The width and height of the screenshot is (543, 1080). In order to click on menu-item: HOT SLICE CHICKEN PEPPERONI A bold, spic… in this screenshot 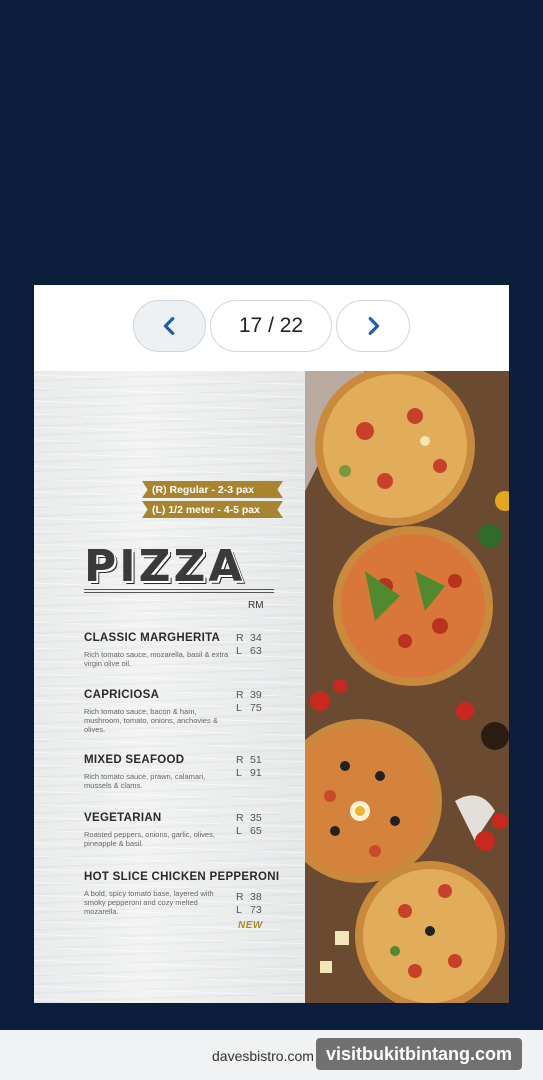, I will do `click(189, 893)`.